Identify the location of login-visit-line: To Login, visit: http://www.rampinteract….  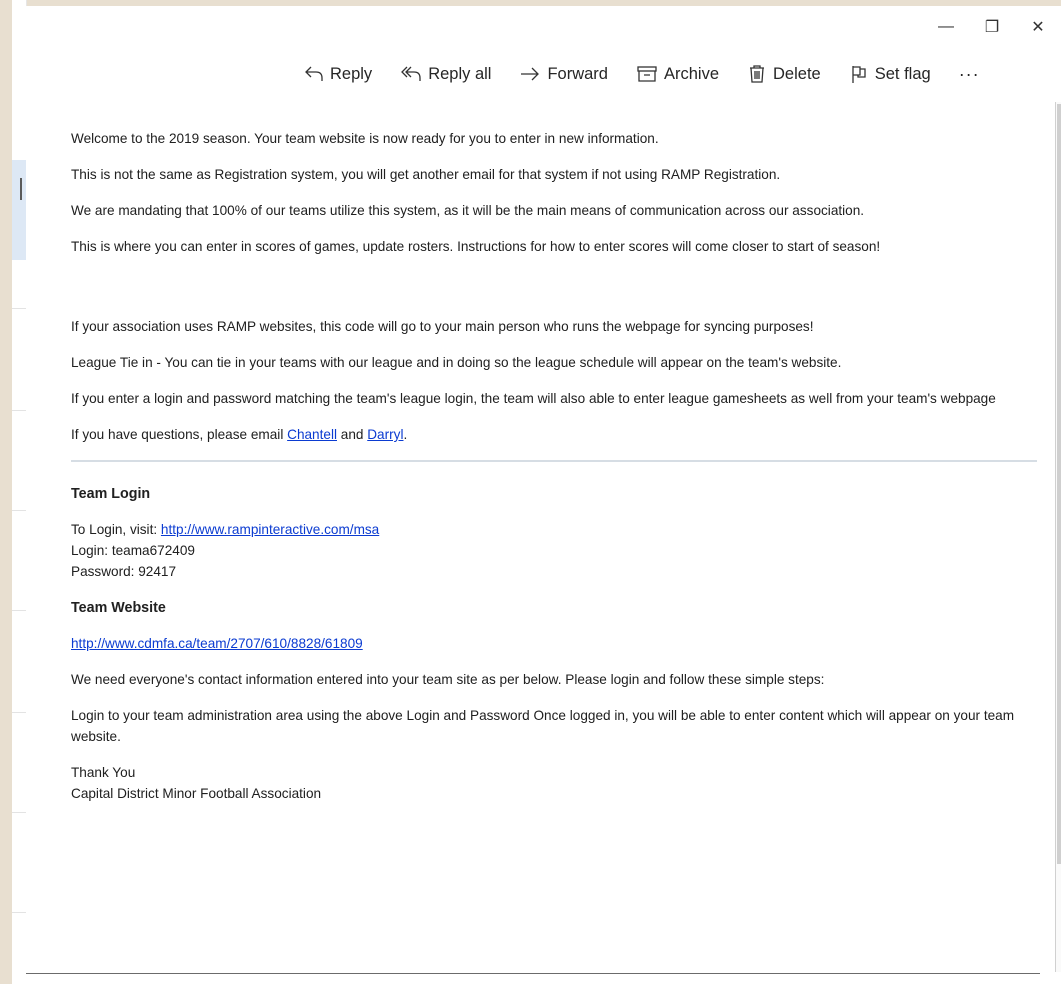
(556, 529).